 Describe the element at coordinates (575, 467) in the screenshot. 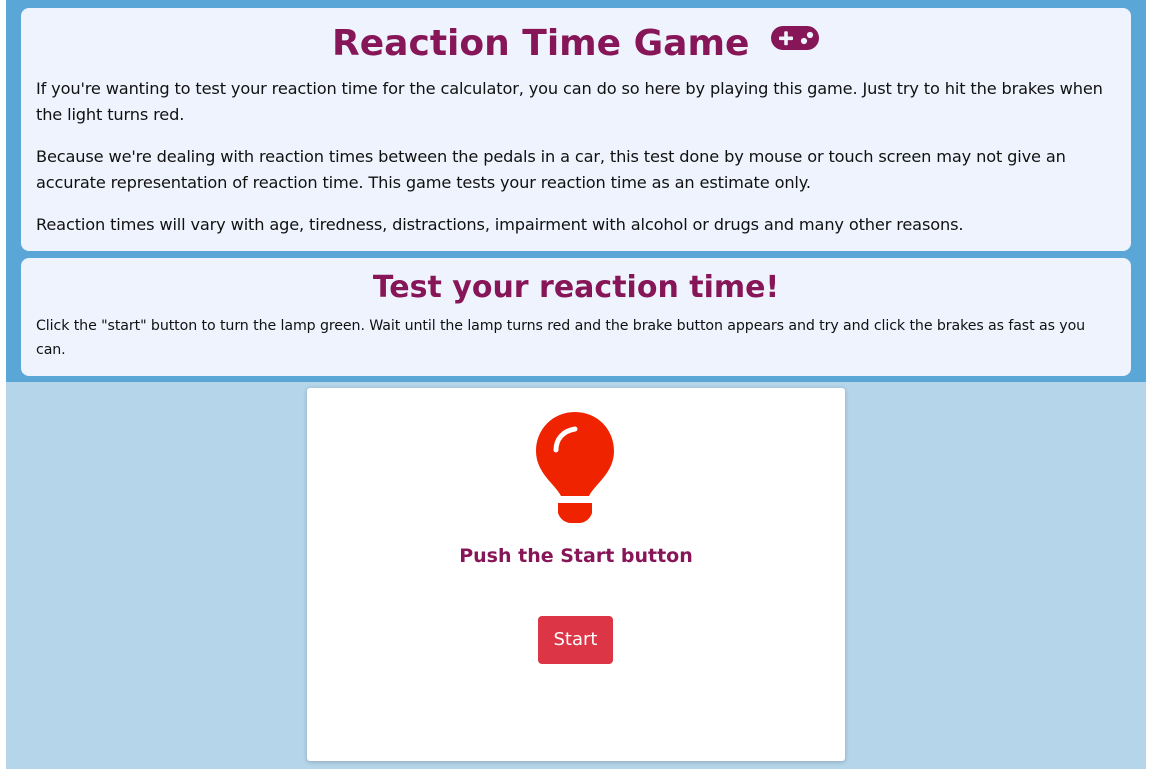

I see `lightbulb-icon` at that location.